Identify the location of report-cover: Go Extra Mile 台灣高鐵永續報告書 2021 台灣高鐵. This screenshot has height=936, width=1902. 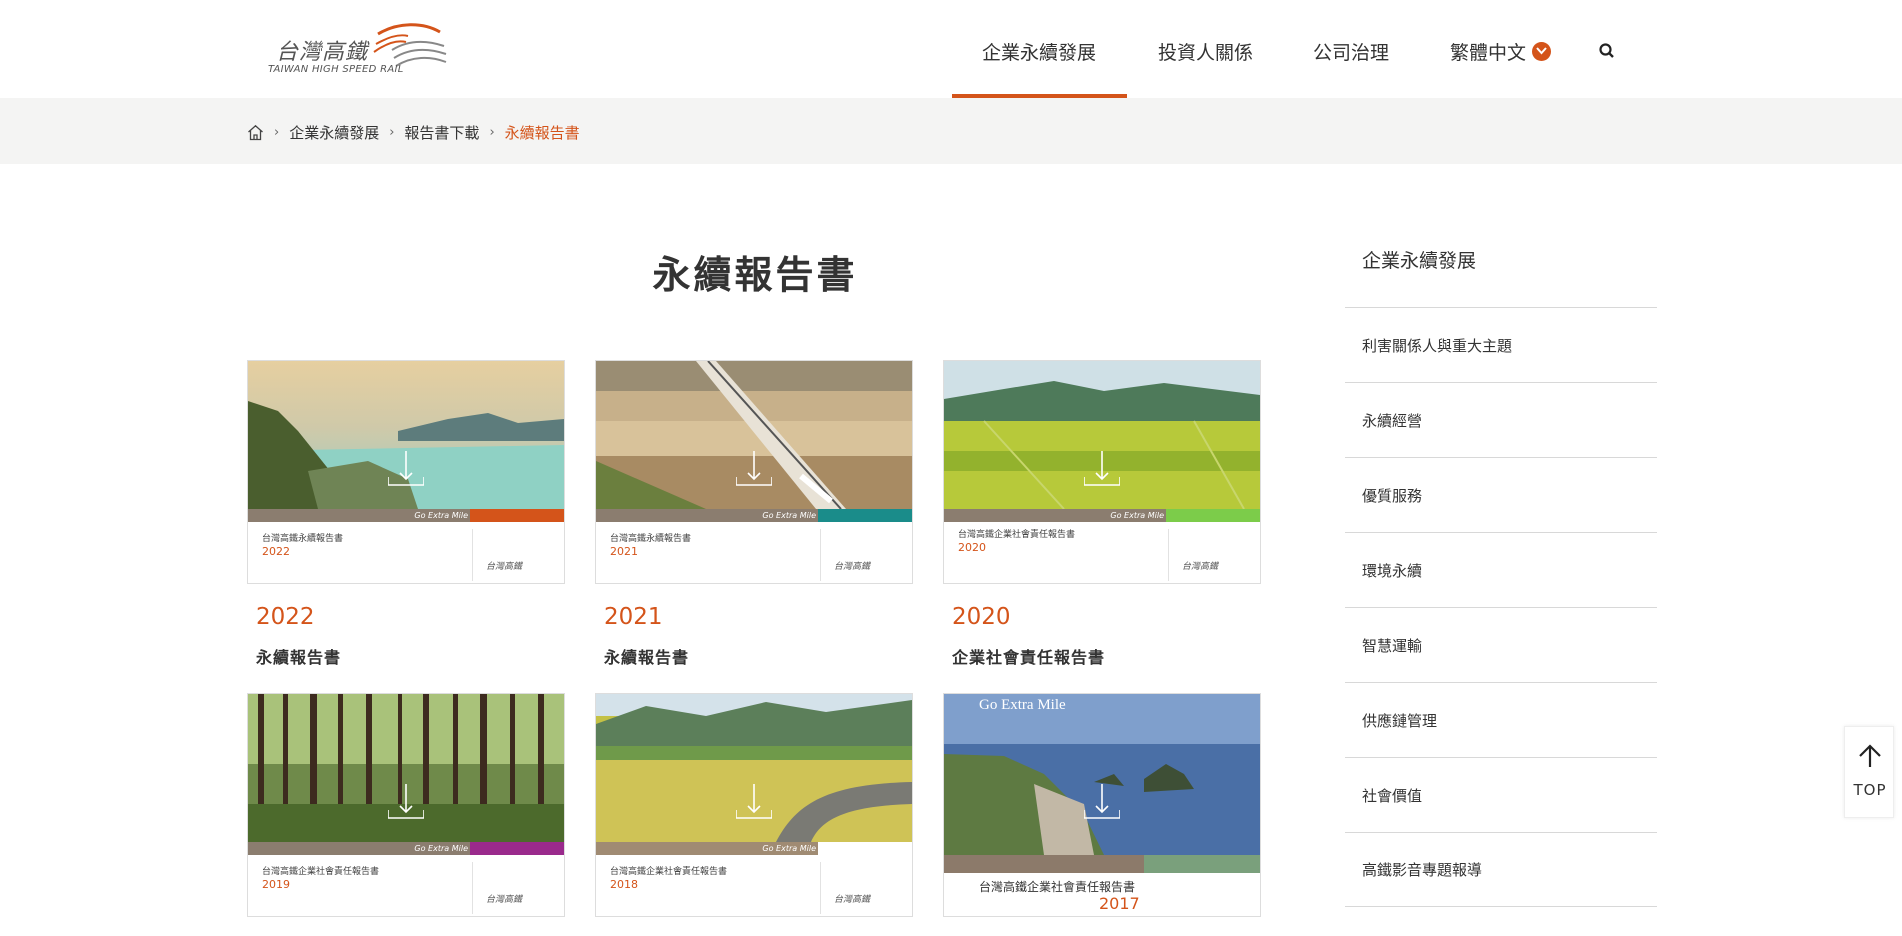
(754, 472).